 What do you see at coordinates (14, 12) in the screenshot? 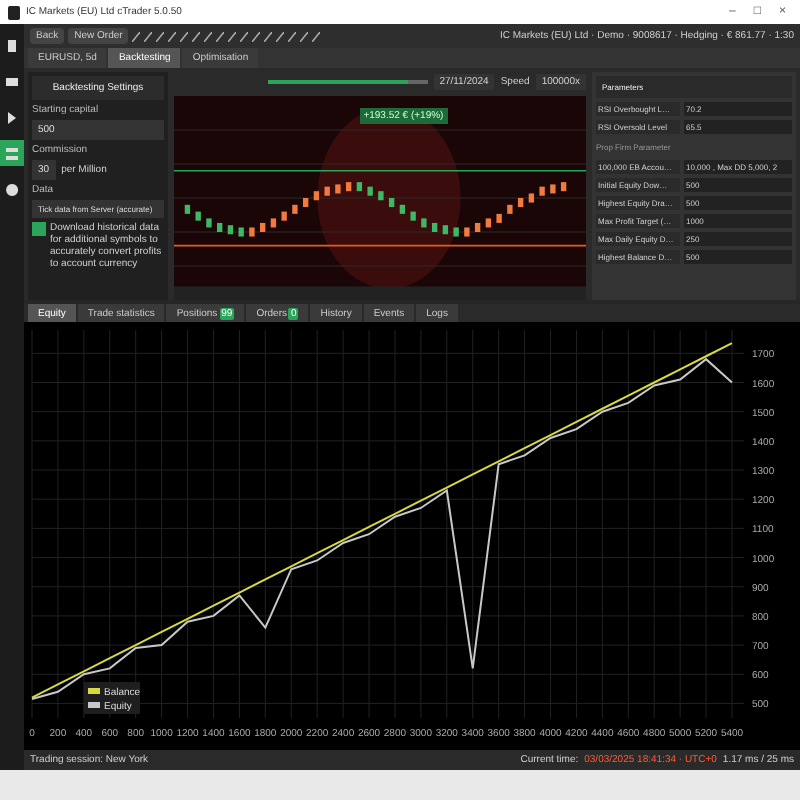
I see `app-logo-icon` at bounding box center [14, 12].